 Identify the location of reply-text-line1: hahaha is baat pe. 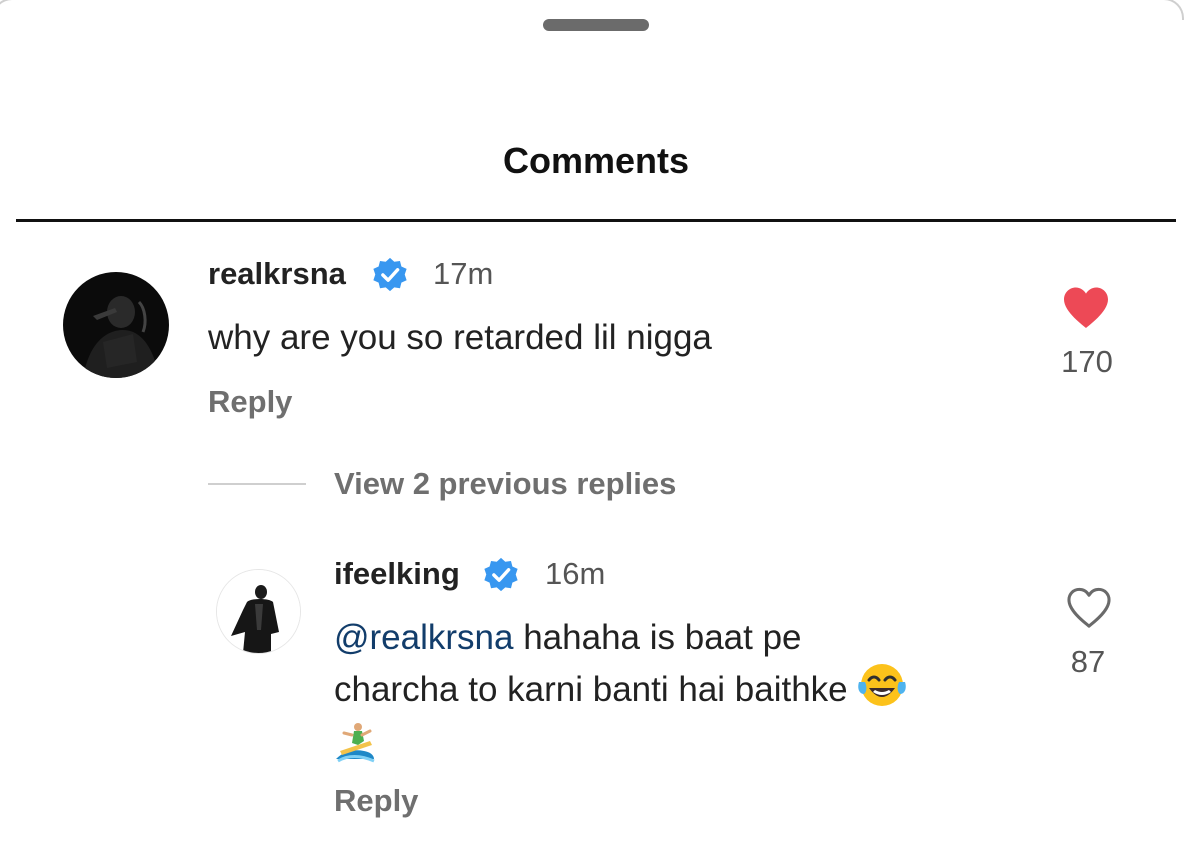
(657, 637).